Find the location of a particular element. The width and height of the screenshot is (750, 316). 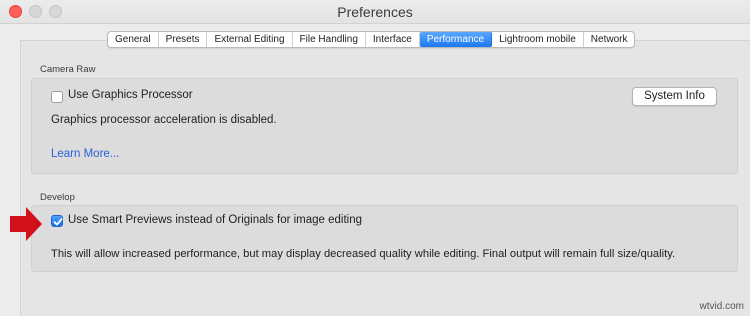

smart-previews-checkbox is located at coordinates (57, 221).